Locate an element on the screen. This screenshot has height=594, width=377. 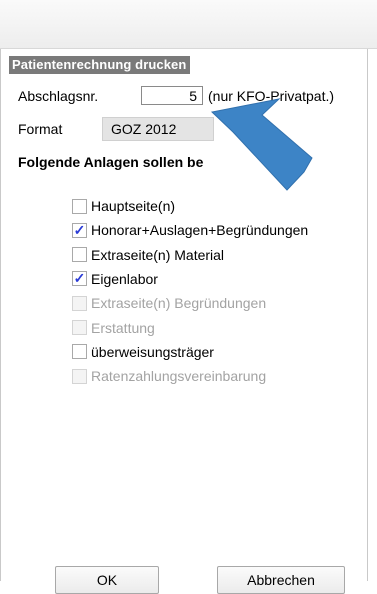
anlage-checkbox-row: Hauptseite(n) is located at coordinates (123, 206).